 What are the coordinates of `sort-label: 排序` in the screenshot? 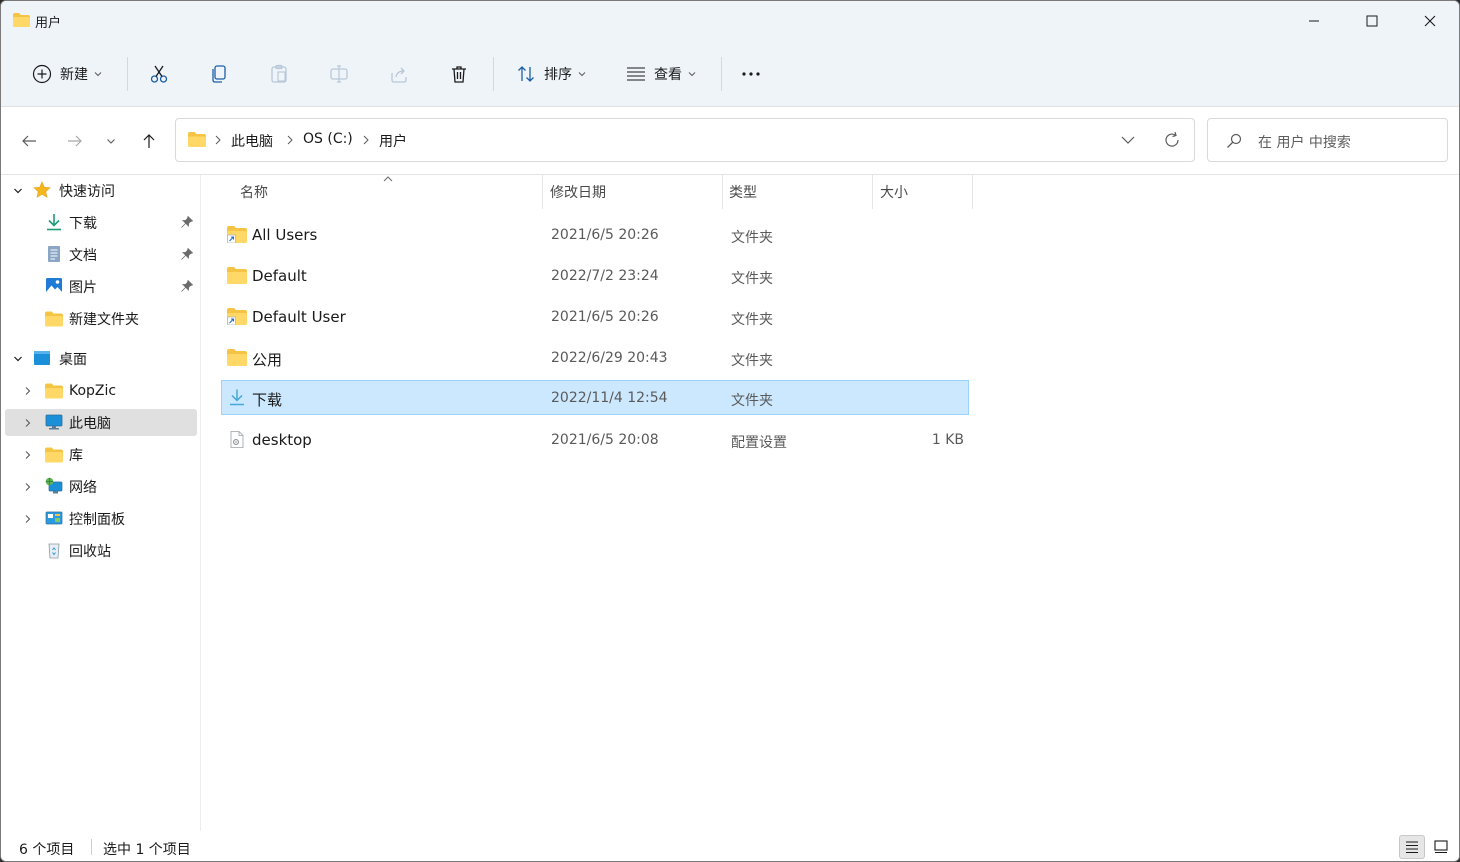 It's located at (558, 75).